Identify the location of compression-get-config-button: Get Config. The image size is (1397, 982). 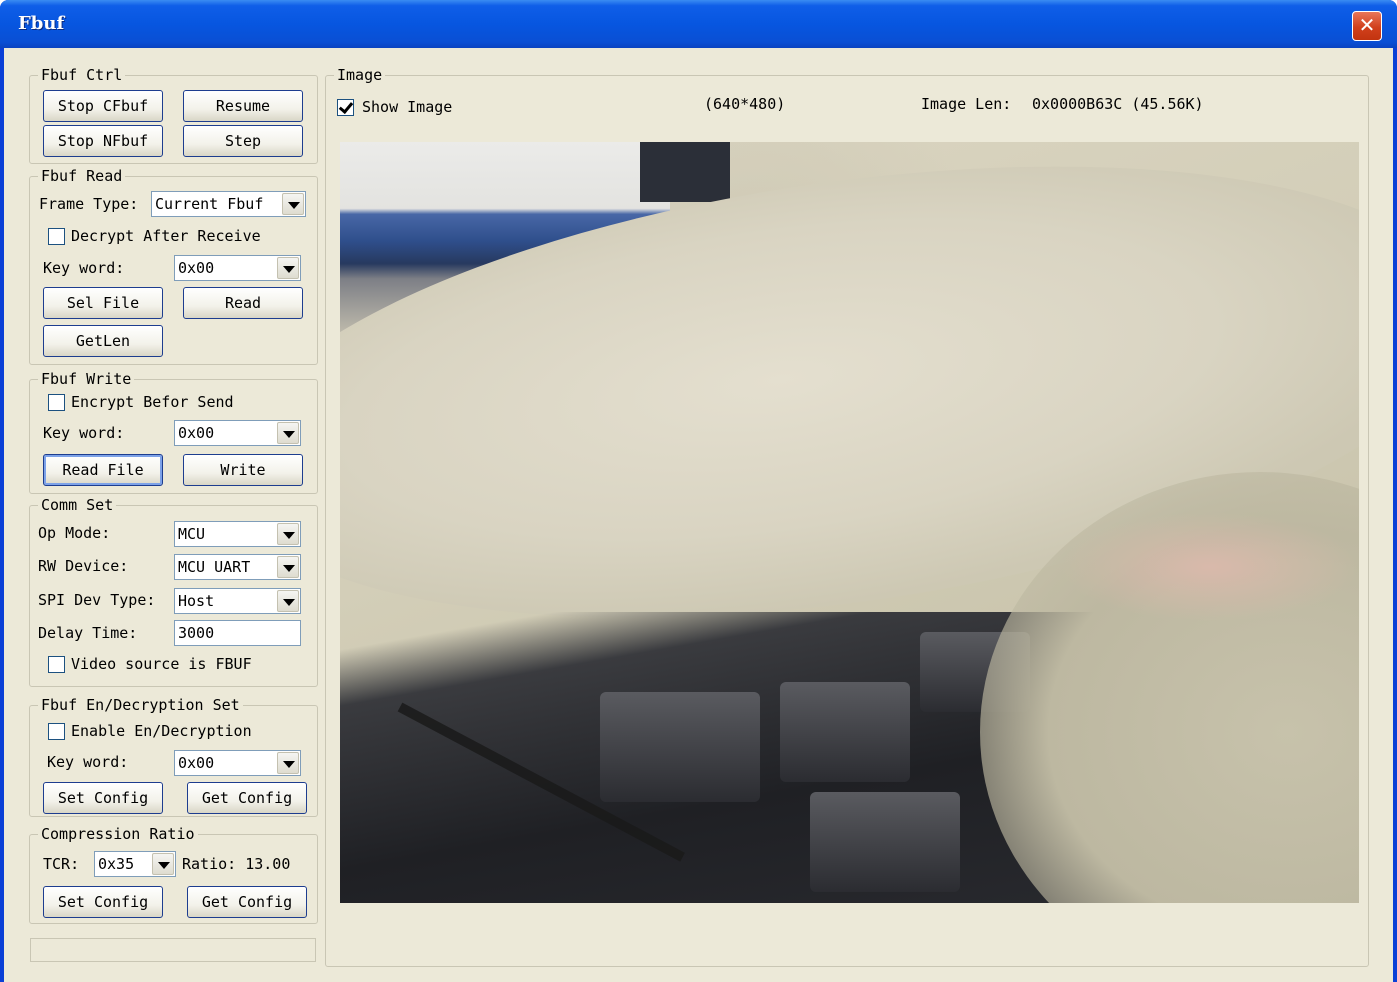
(247, 902).